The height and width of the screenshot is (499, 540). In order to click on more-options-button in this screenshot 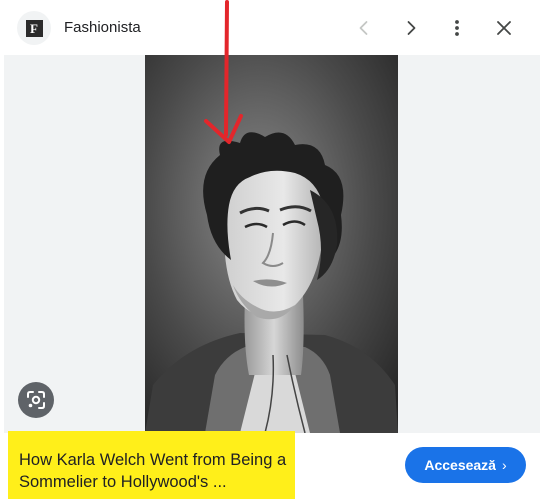, I will do `click(457, 28)`.